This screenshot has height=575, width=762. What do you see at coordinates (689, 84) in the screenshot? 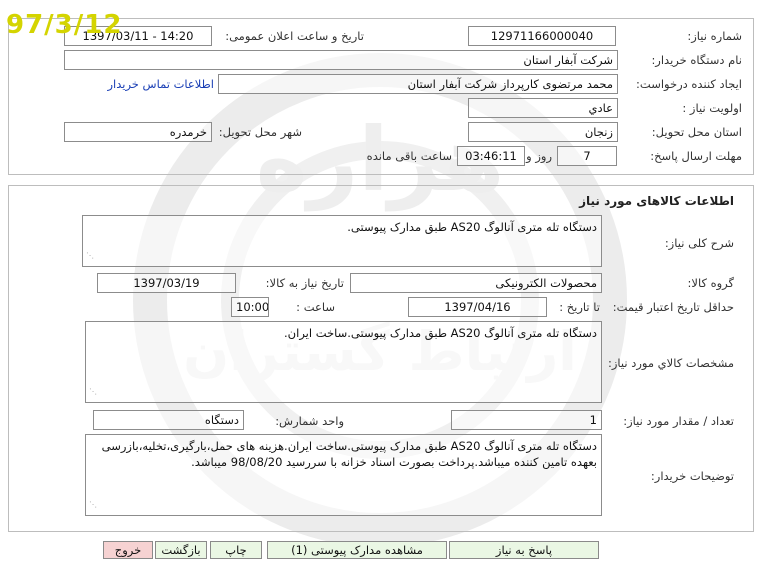
I see `requester-label: ایجاد کننده درخواست:` at bounding box center [689, 84].